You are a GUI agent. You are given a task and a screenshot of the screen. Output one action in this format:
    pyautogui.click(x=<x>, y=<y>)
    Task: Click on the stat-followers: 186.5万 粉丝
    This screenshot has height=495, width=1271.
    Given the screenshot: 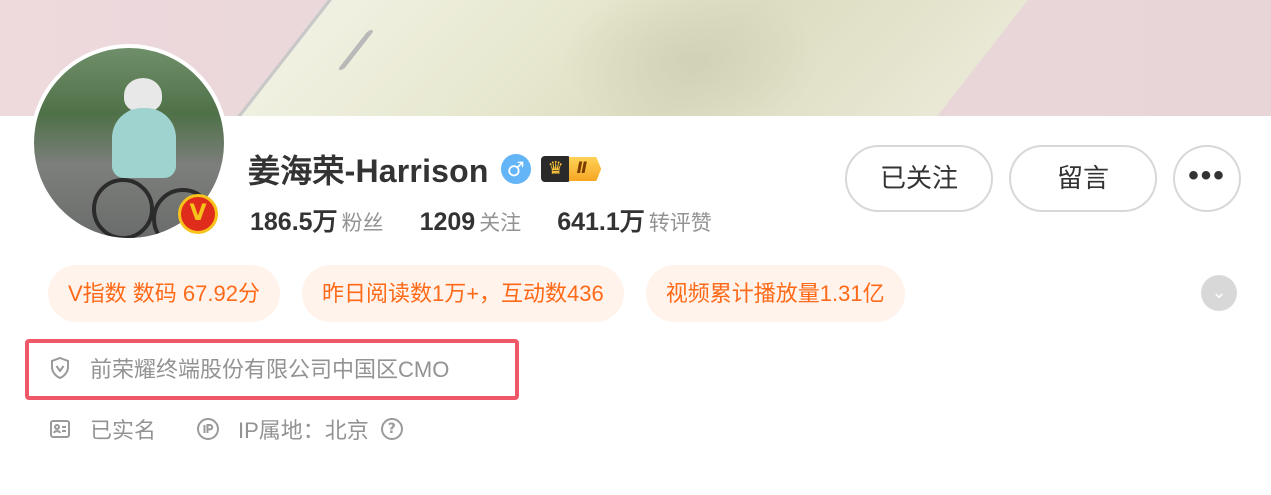 What is the action you would take?
    pyautogui.click(x=317, y=220)
    